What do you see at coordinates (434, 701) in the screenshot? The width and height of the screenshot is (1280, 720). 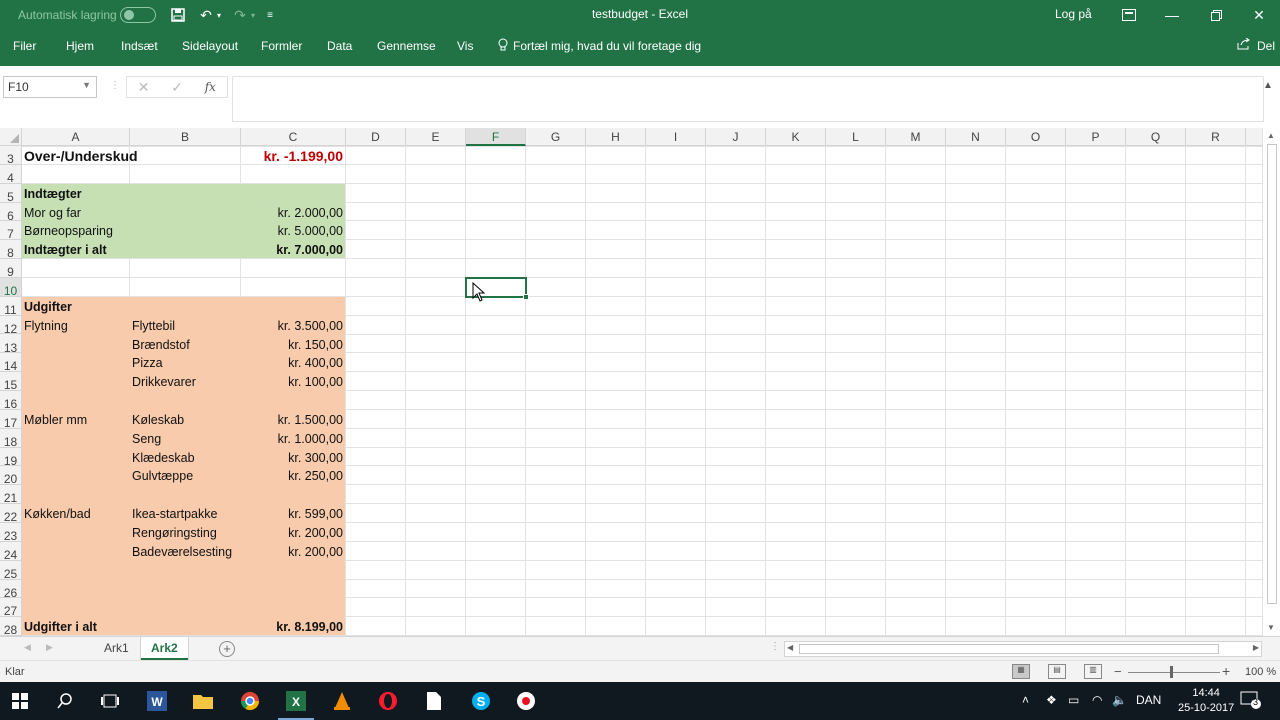 I see `file-icon` at bounding box center [434, 701].